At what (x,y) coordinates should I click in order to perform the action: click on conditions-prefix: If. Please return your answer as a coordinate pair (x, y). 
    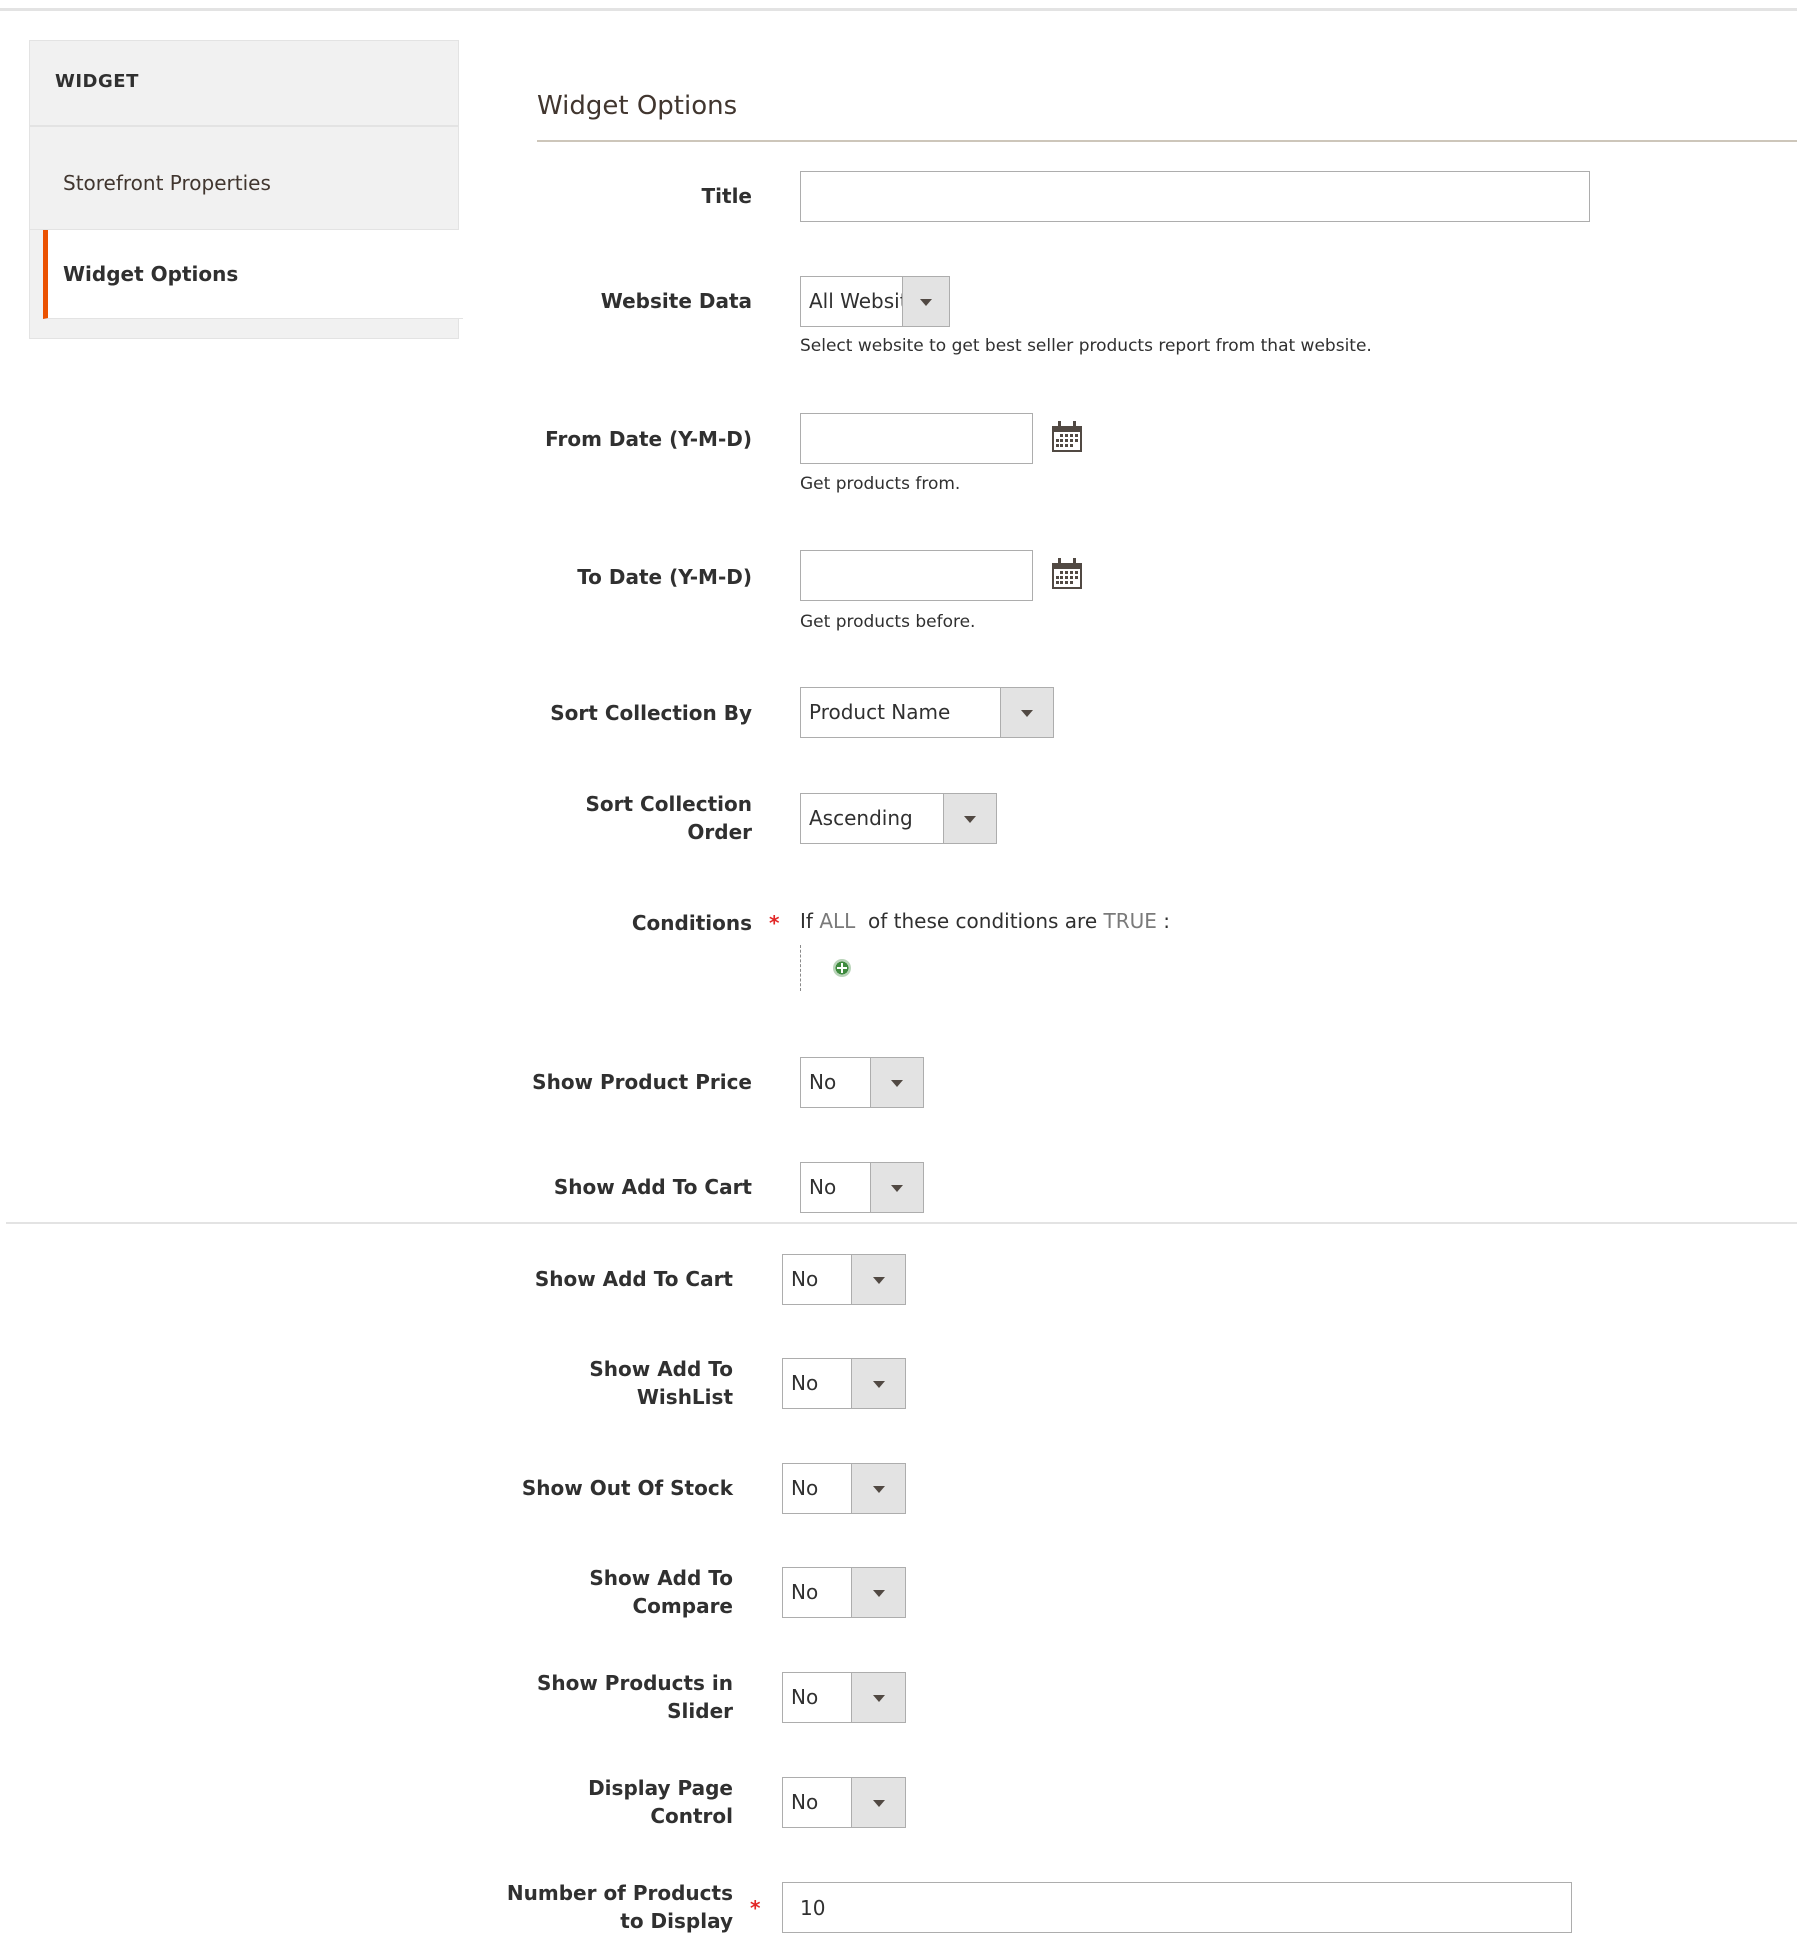
    Looking at the image, I should click on (806, 921).